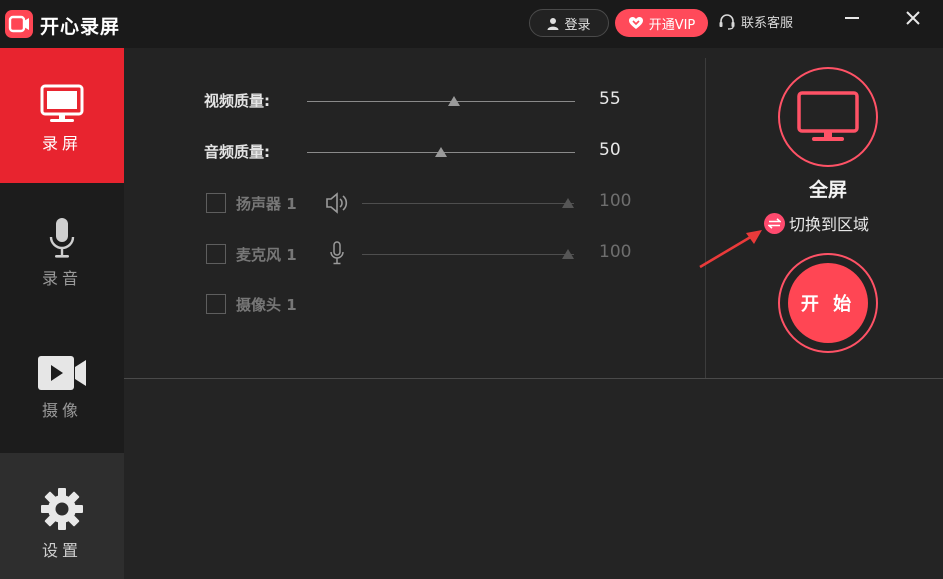 The width and height of the screenshot is (943, 579). What do you see at coordinates (635, 23) in the screenshot?
I see `diamond-icon` at bounding box center [635, 23].